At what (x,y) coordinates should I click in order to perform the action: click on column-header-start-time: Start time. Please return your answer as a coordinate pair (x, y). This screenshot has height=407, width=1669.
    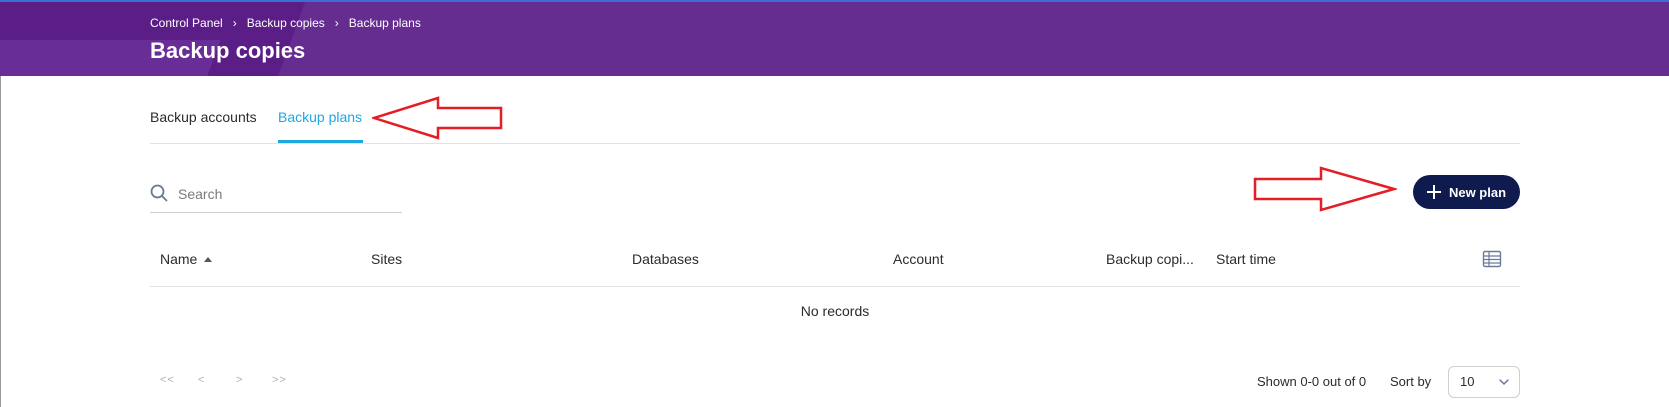
    Looking at the image, I should click on (1246, 259).